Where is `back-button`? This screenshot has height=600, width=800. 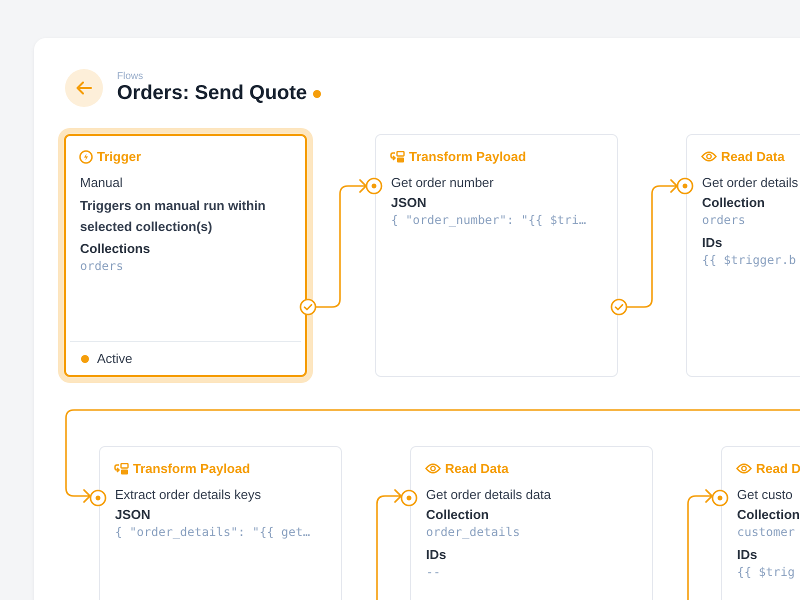
back-button is located at coordinates (84, 88).